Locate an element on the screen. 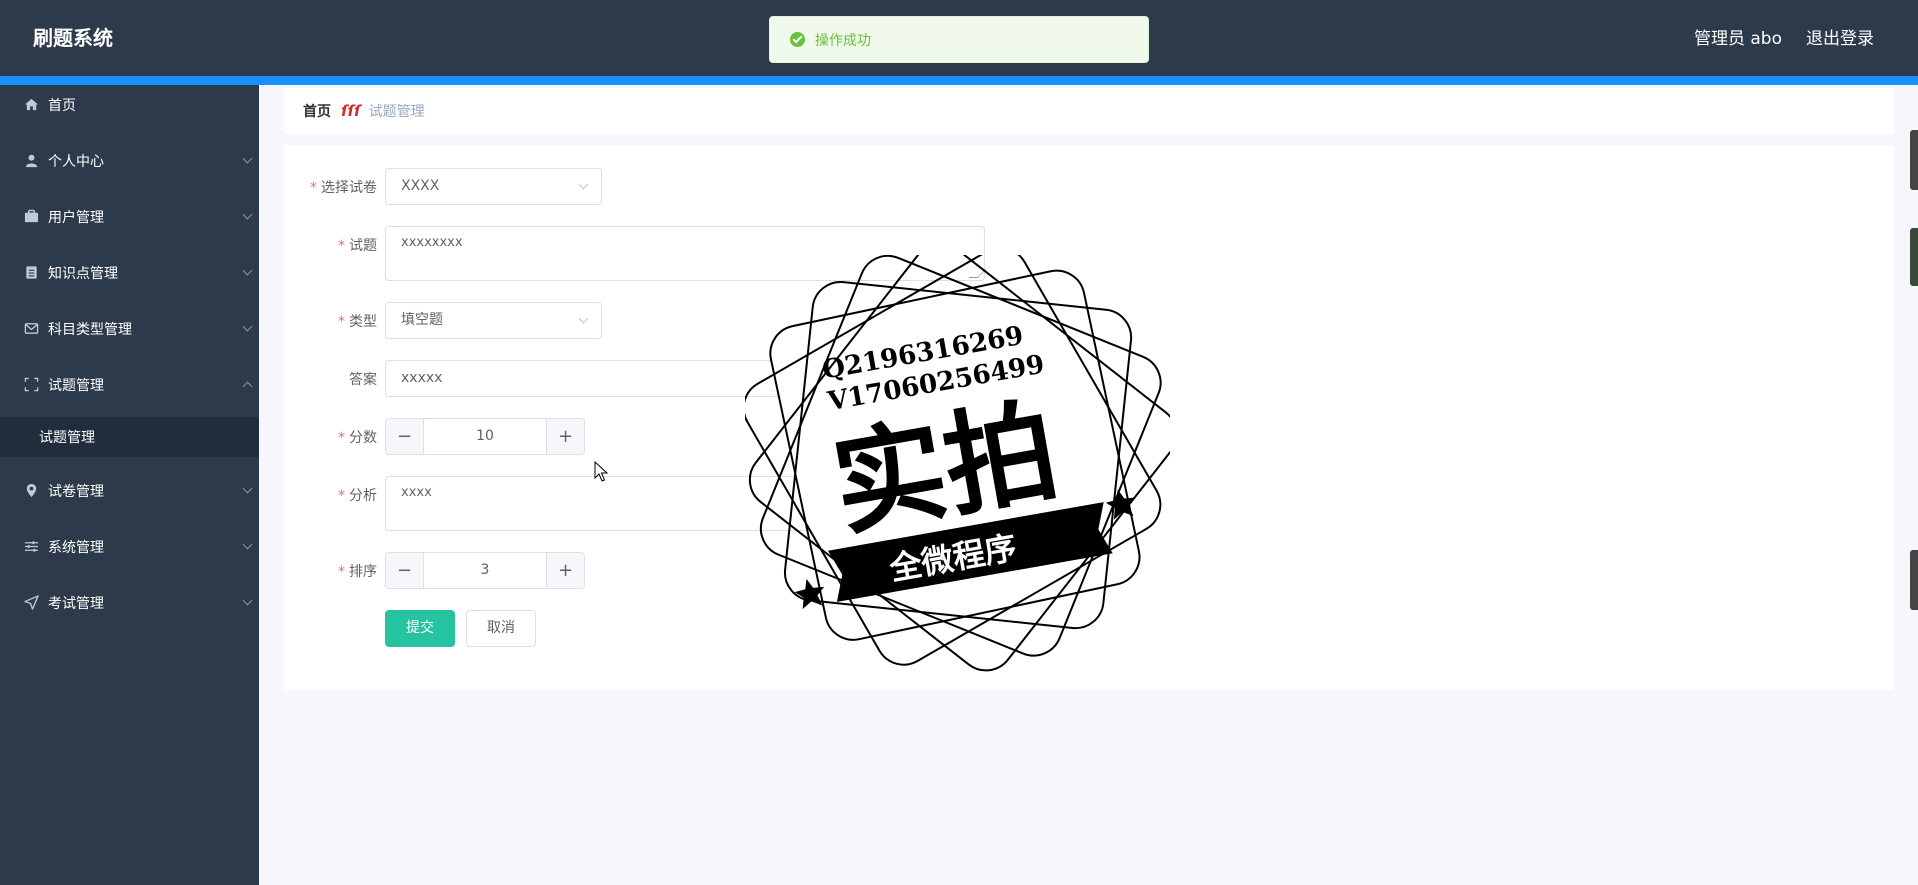  sliders-icon is located at coordinates (31, 547).